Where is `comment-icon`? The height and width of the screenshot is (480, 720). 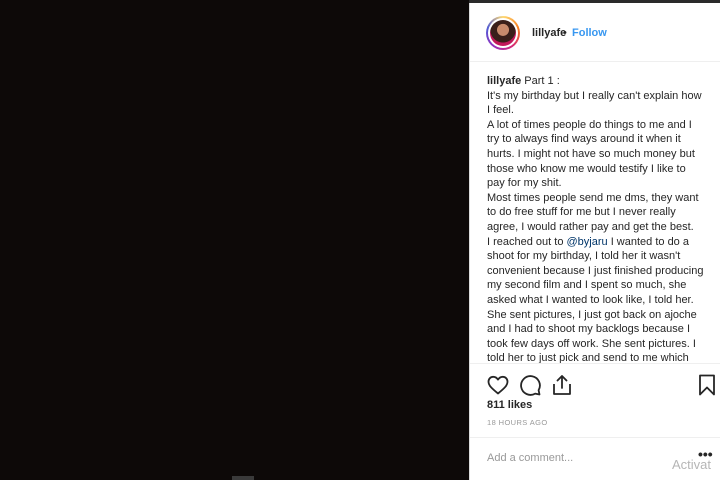 comment-icon is located at coordinates (530, 385).